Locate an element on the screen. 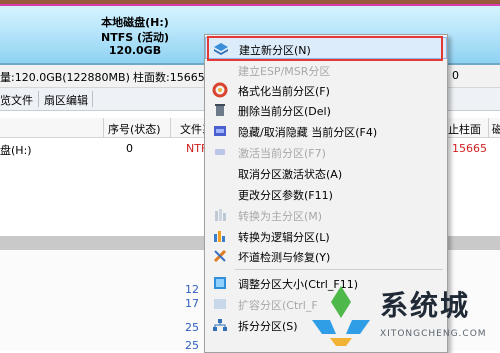 The width and height of the screenshot is (500, 353). tab-sector-editor: 扇区编辑 is located at coordinates (66, 100).